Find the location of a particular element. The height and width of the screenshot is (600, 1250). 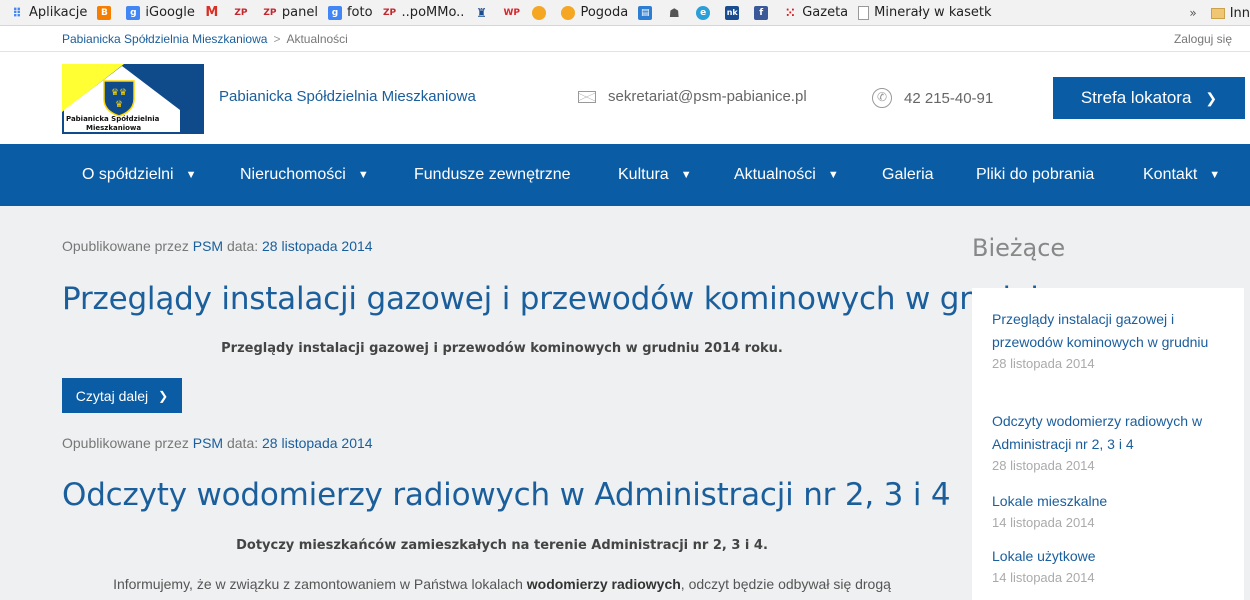

breadcrumb-current: Aktualności is located at coordinates (317, 39).